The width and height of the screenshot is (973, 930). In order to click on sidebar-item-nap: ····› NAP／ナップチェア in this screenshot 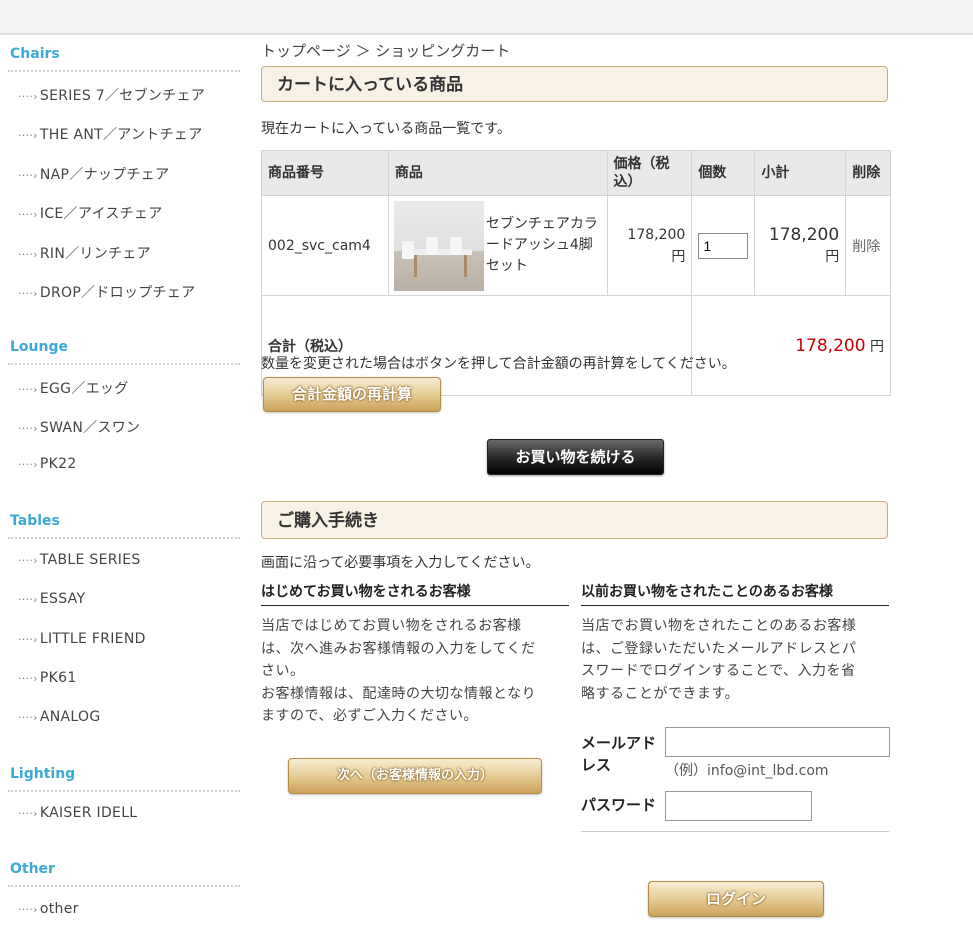, I will do `click(93, 174)`.